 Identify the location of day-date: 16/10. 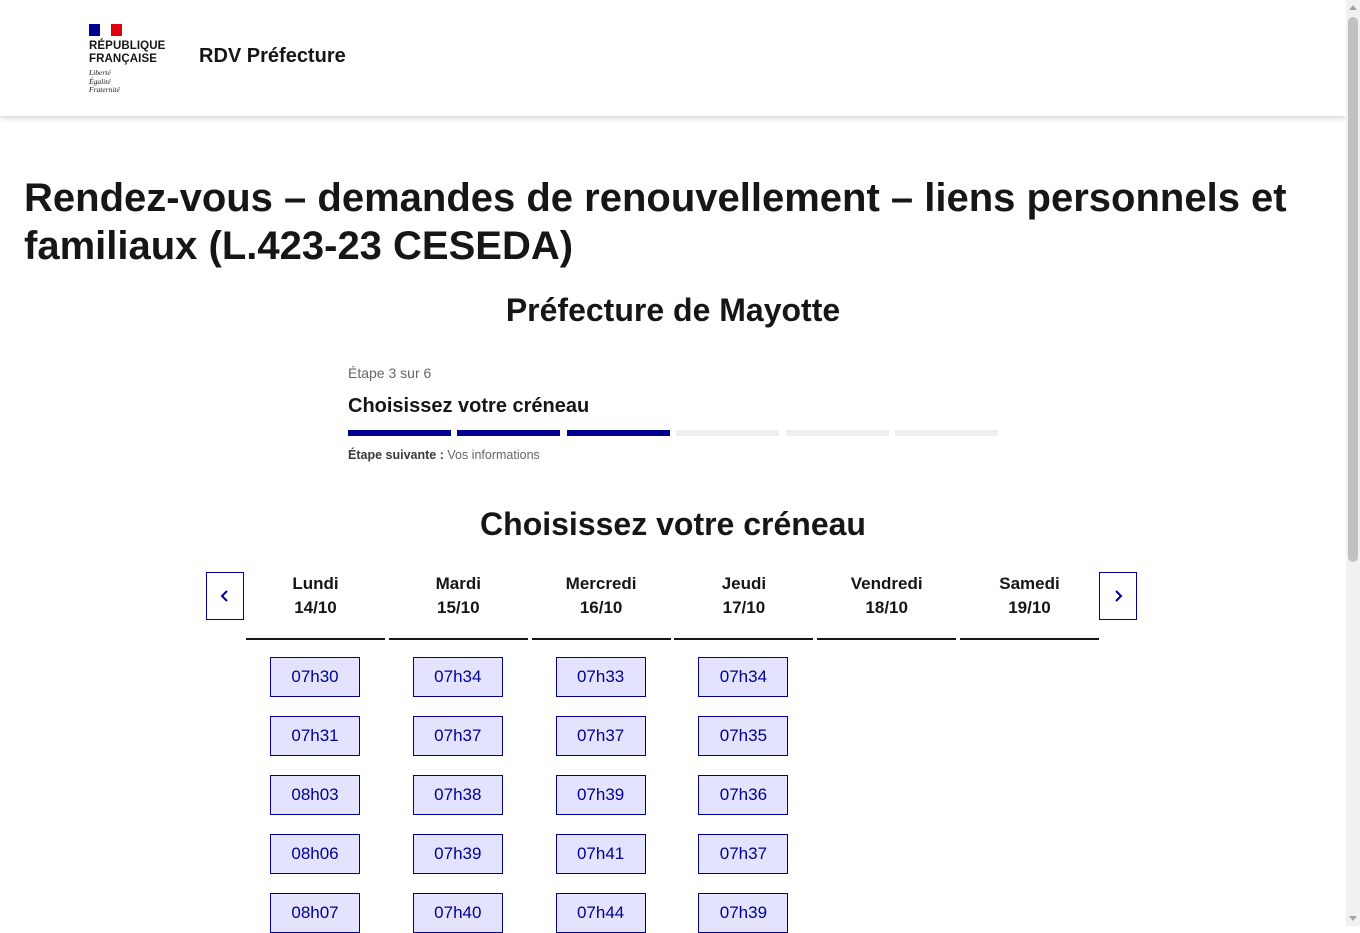
(601, 607).